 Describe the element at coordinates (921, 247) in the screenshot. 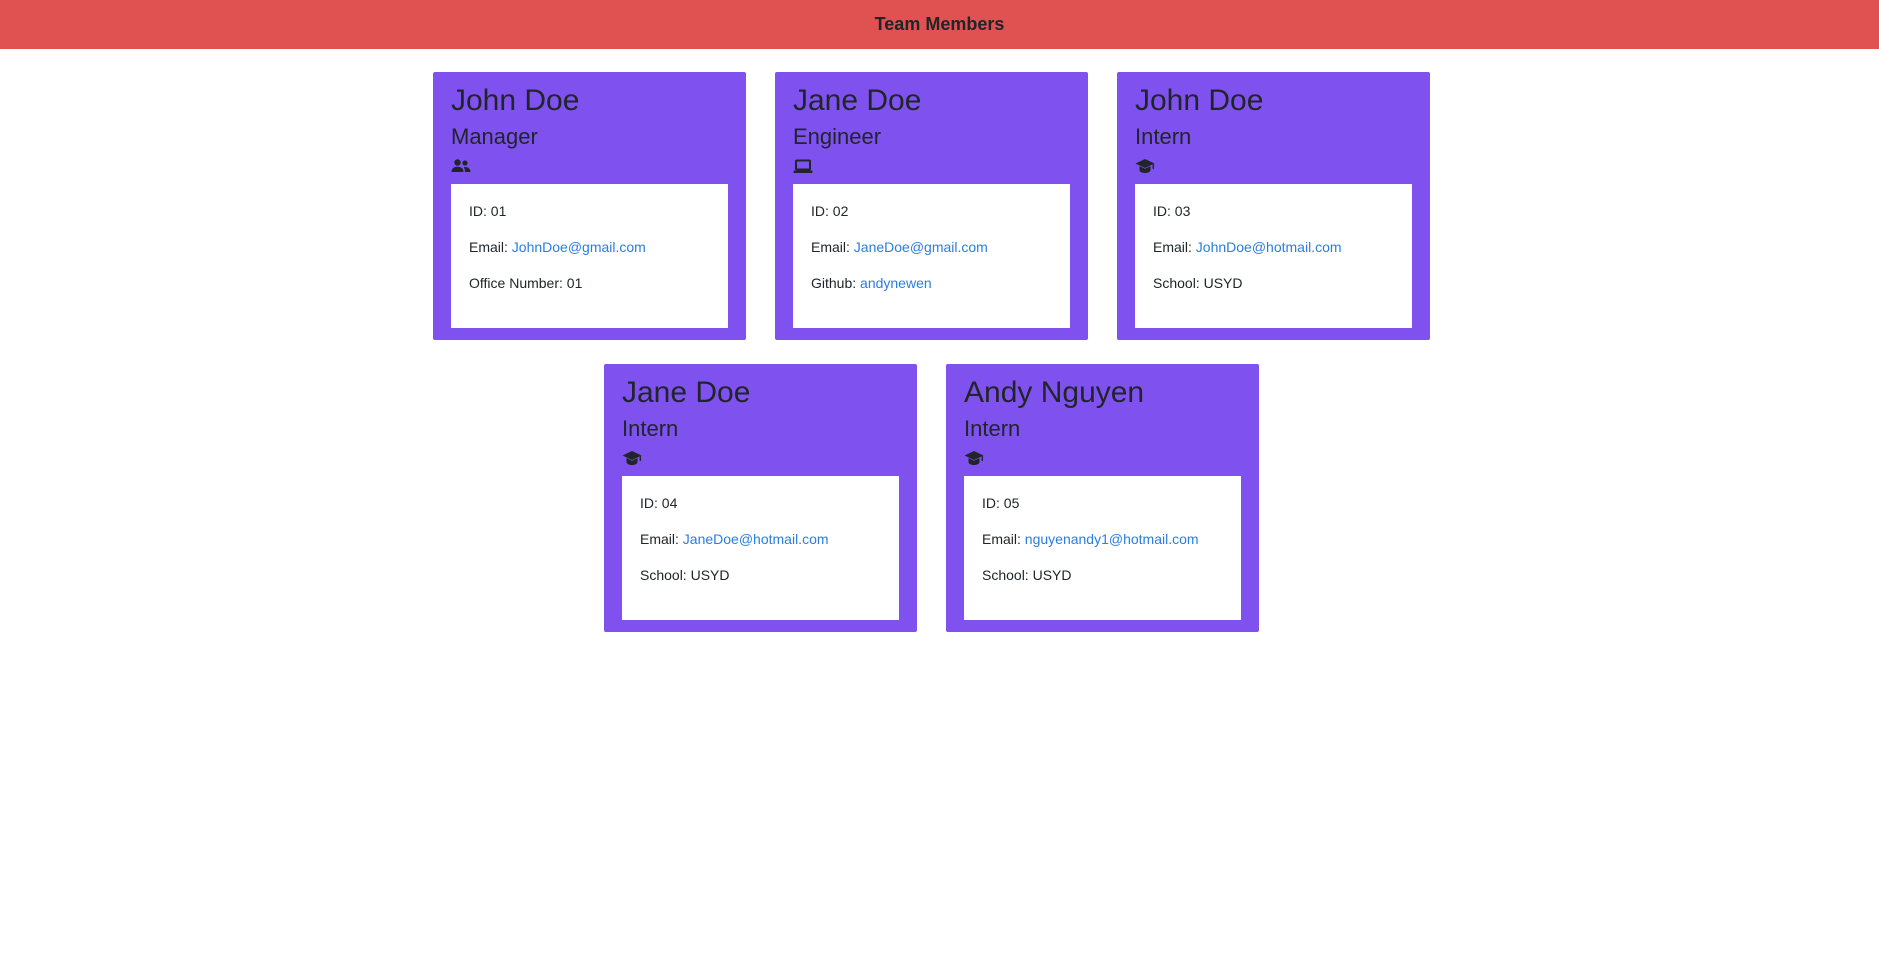

I see `email-link: JaneDoe@gmail.com` at that location.